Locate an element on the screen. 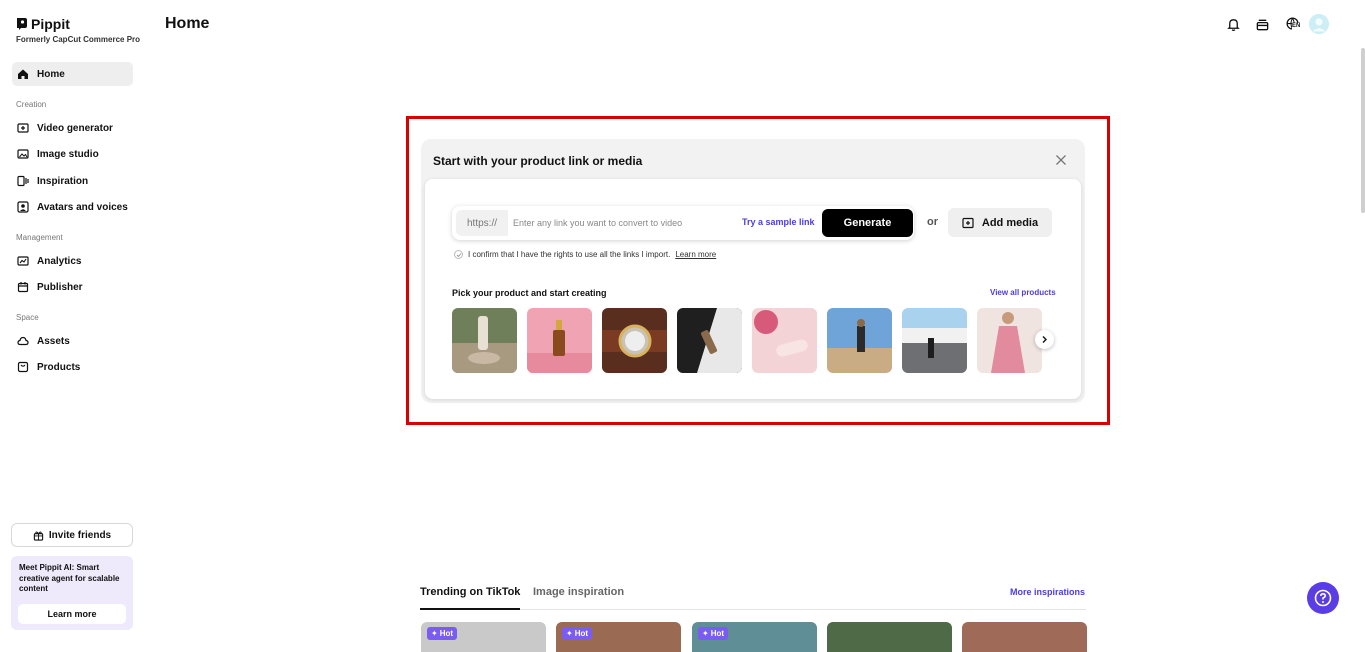 This screenshot has width=1365, height=652. card-stack-icon is located at coordinates (1262, 24).